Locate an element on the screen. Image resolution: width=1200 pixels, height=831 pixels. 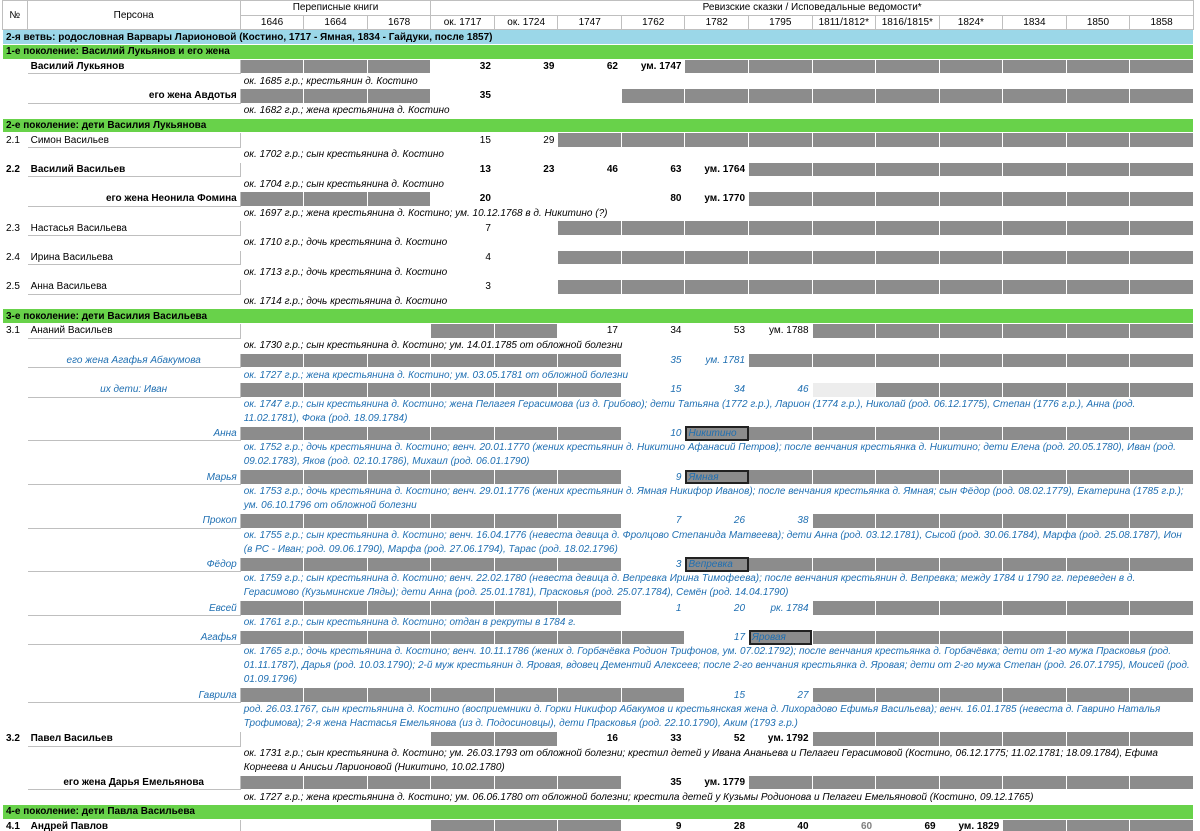
person-name: Ананий Васильев is located at coordinates (133, 331).